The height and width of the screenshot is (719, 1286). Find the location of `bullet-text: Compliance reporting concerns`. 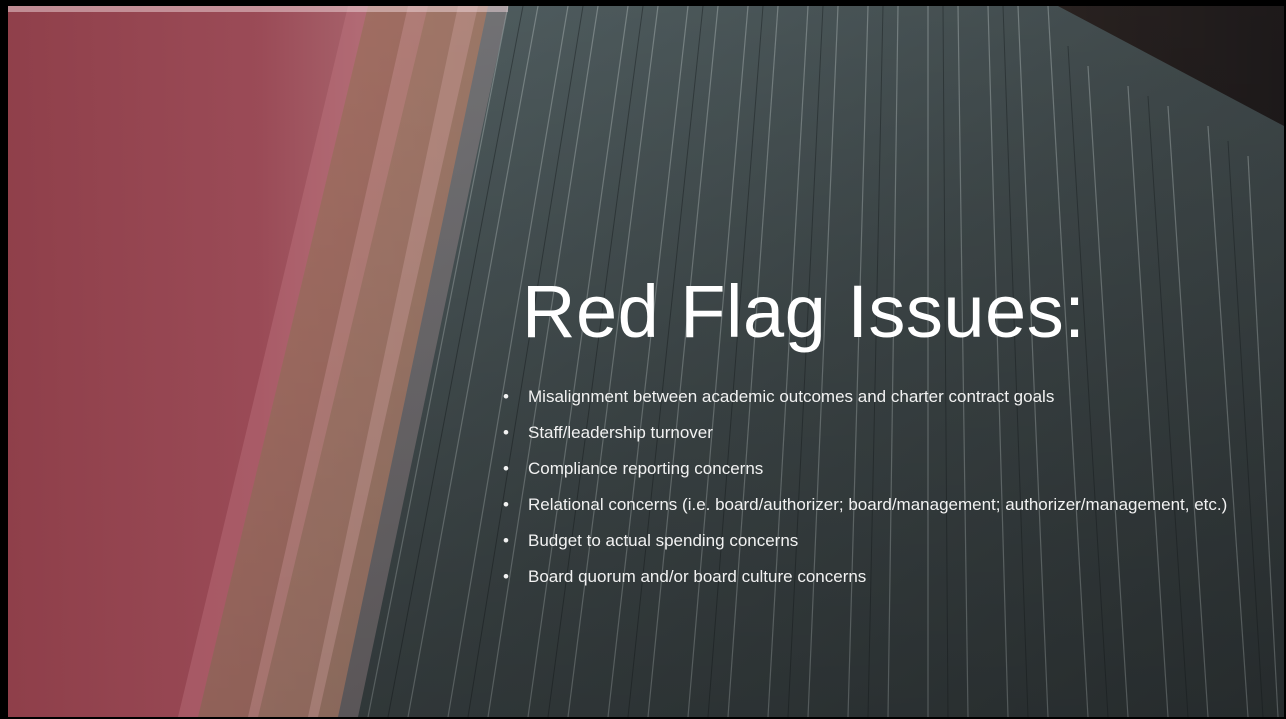

bullet-text: Compliance reporting concerns is located at coordinates (646, 468).